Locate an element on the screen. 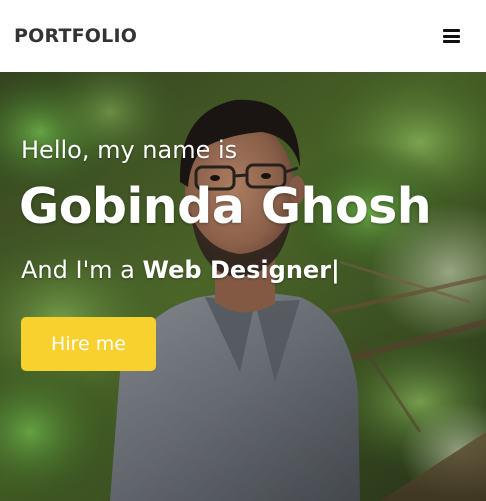  hamburger-menu-icon is located at coordinates (451, 36).